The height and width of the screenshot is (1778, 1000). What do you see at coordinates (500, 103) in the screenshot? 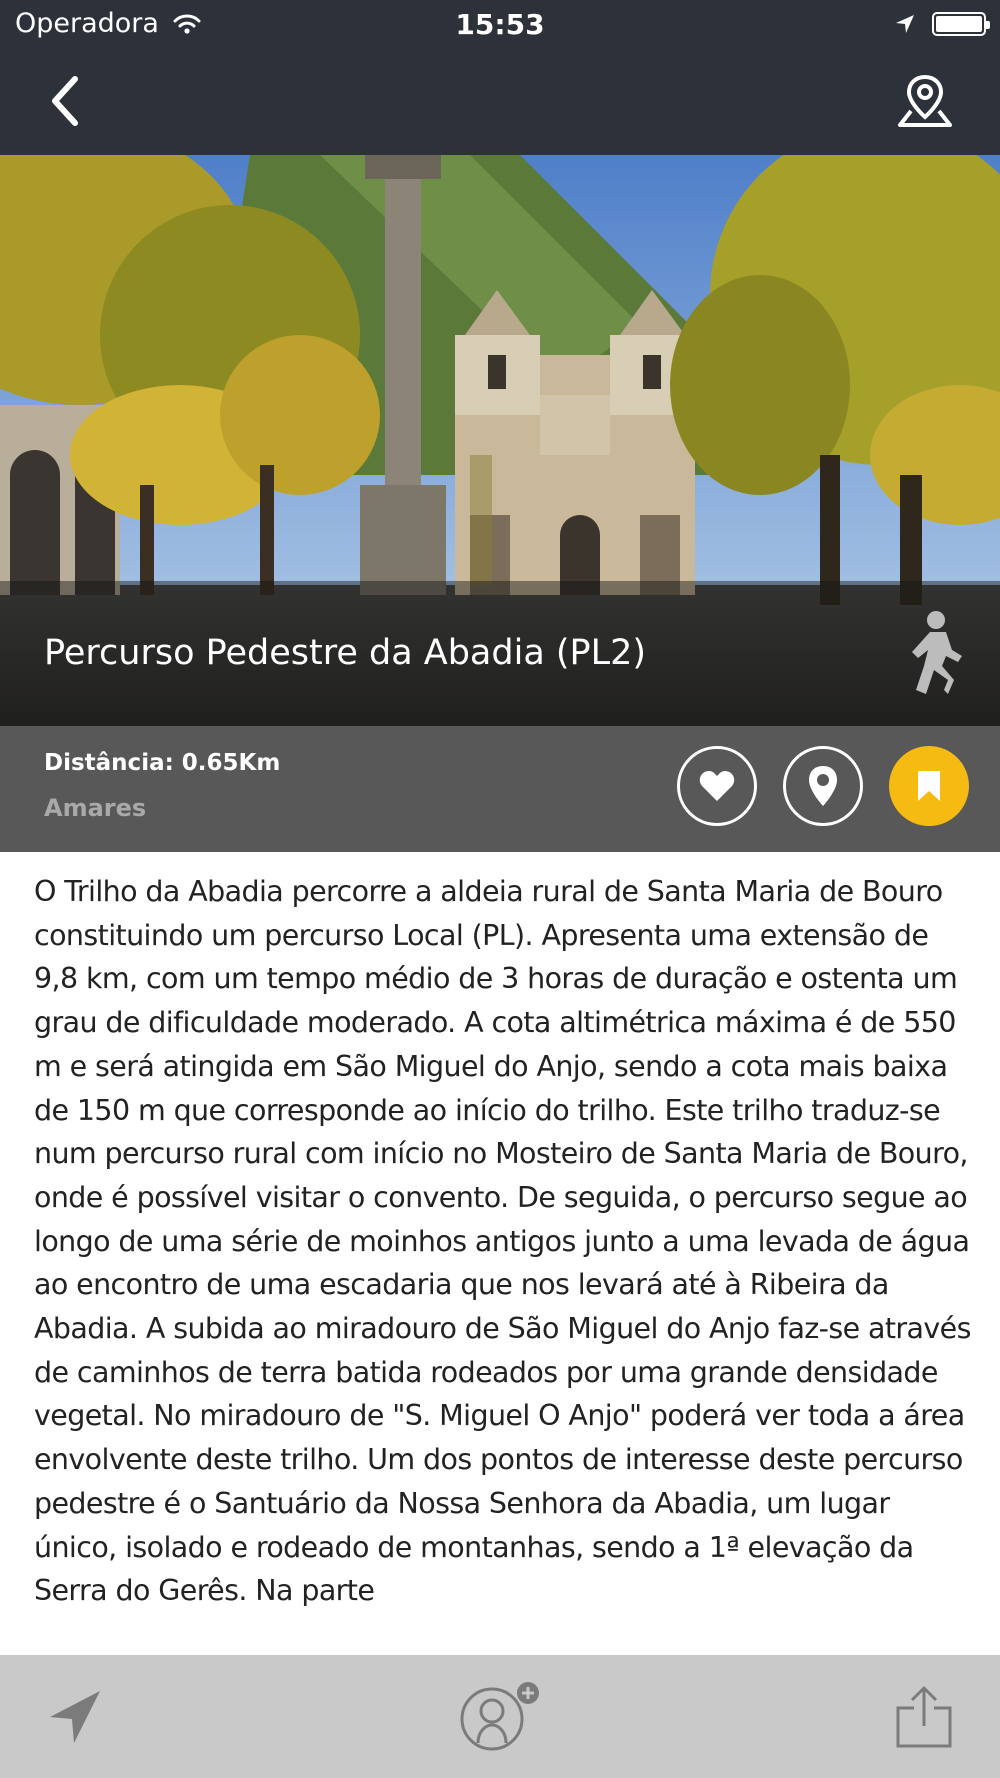
I see `nav-bar` at bounding box center [500, 103].